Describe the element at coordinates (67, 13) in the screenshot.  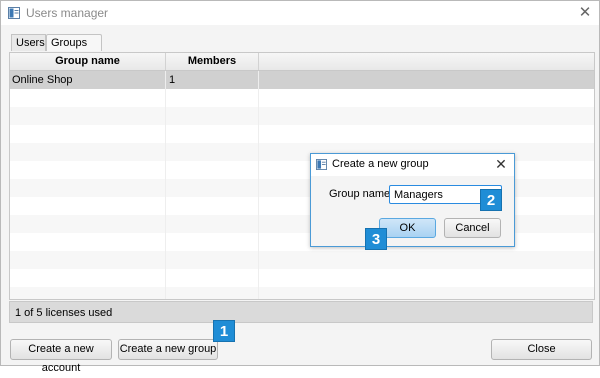
I see `window-title: Users manager` at that location.